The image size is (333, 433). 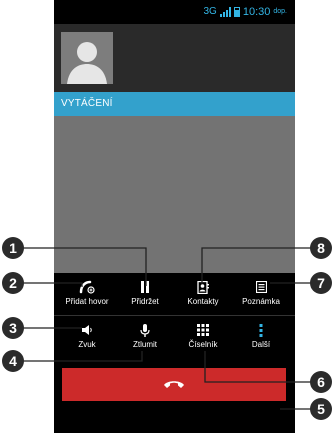 What do you see at coordinates (13, 361) in the screenshot?
I see `callout-marker: 4` at bounding box center [13, 361].